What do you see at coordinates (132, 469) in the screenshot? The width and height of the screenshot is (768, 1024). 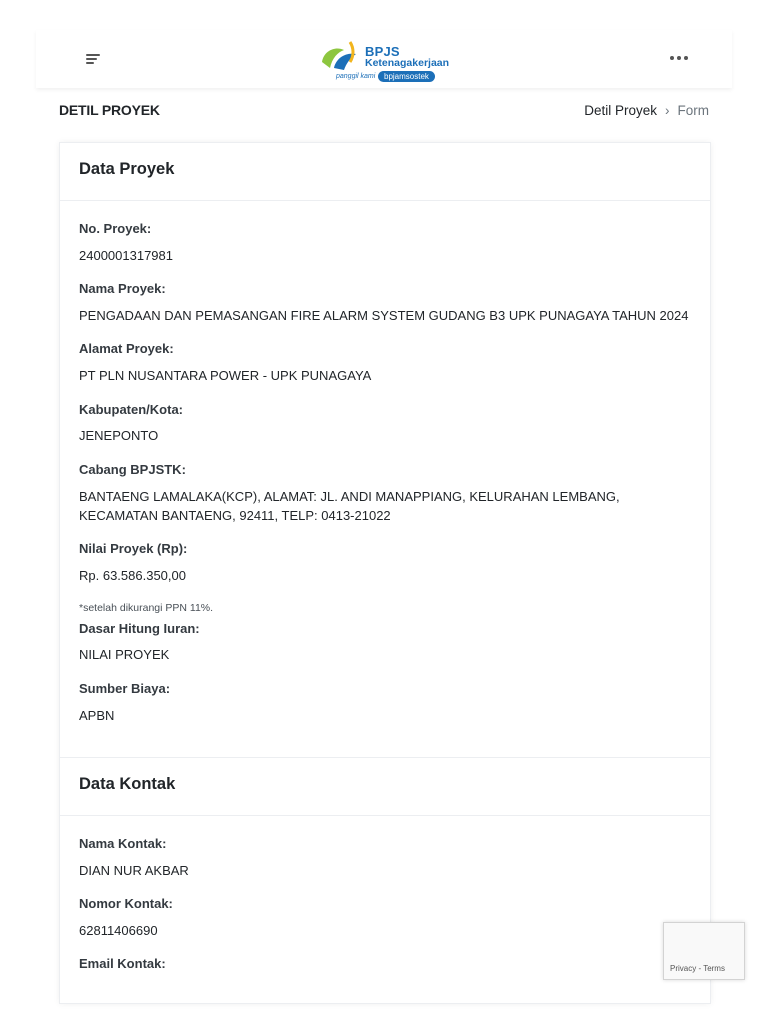 I see `field-label-cabang-bpjstk: Cabang BPJSTK:` at bounding box center [132, 469].